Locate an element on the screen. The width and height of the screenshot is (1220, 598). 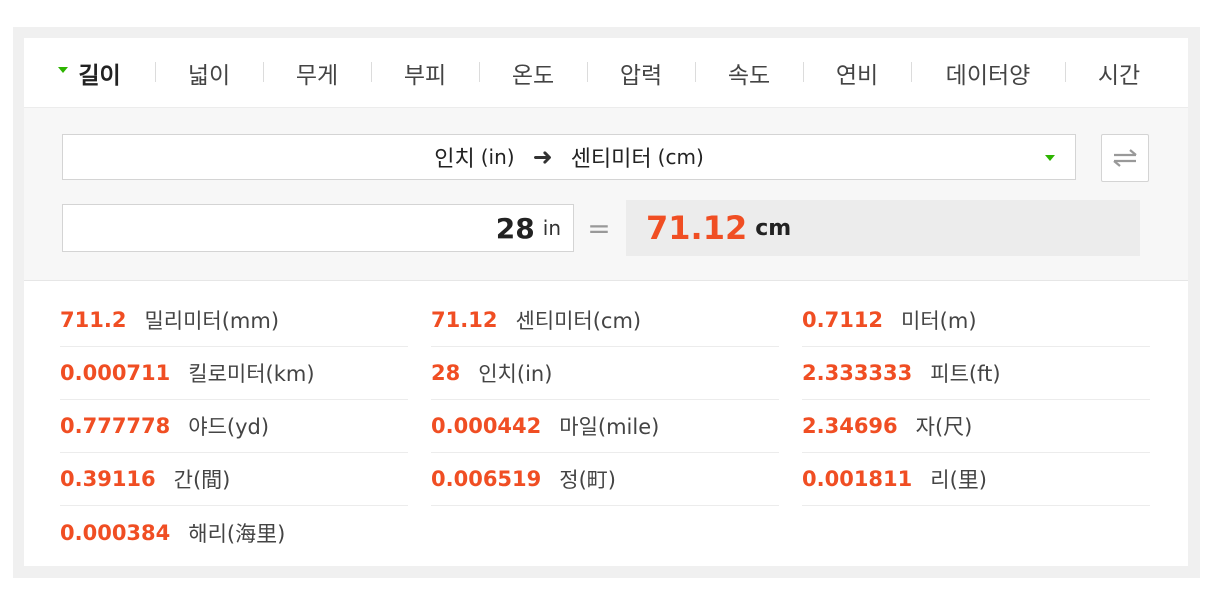
list-item: 0.777778 야드(yd) is located at coordinates (234, 426).